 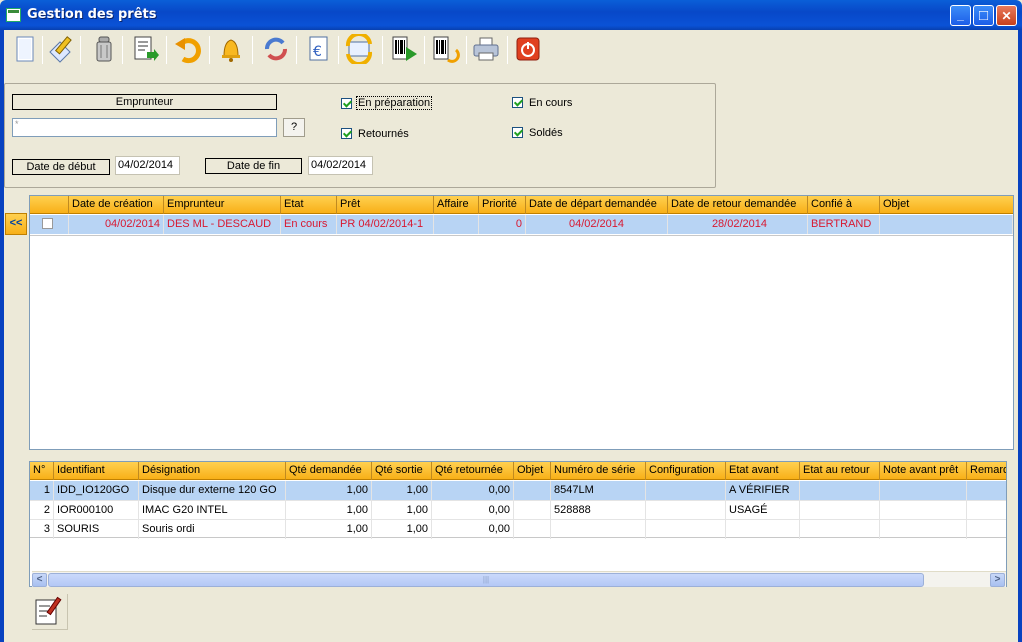 What do you see at coordinates (763, 471) in the screenshot?
I see `items-col-etat-avant: Etat avant` at bounding box center [763, 471].